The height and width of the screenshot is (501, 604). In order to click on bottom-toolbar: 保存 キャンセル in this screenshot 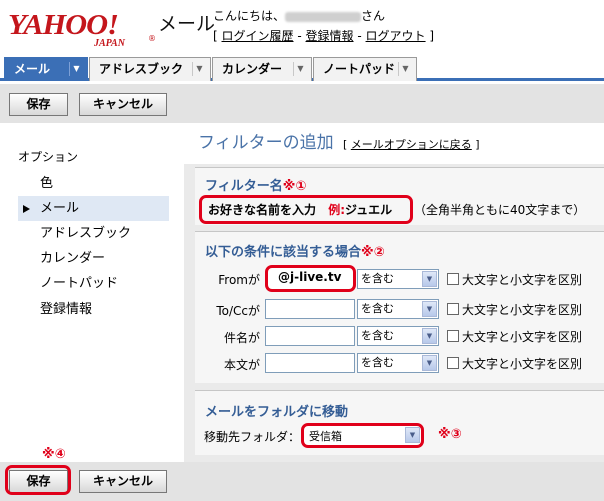, I will do `click(302, 481)`.